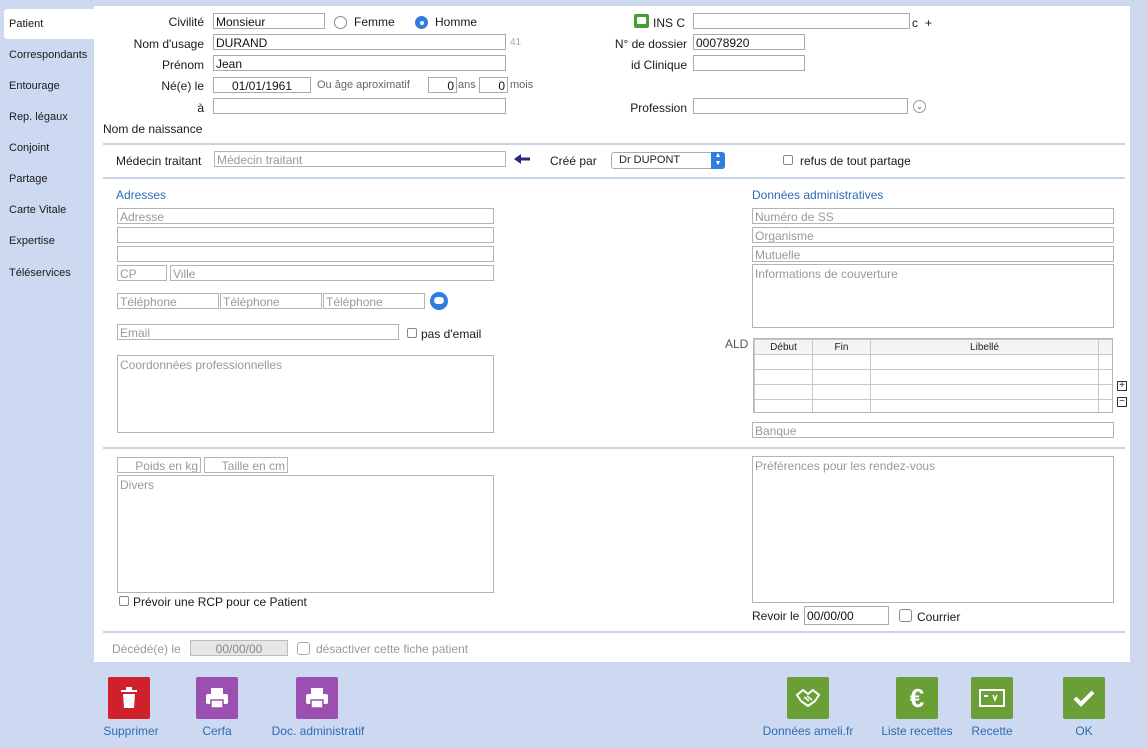 The width and height of the screenshot is (1147, 748). What do you see at coordinates (933, 296) in the screenshot?
I see `couverture-textarea: Informations de couverture` at bounding box center [933, 296].